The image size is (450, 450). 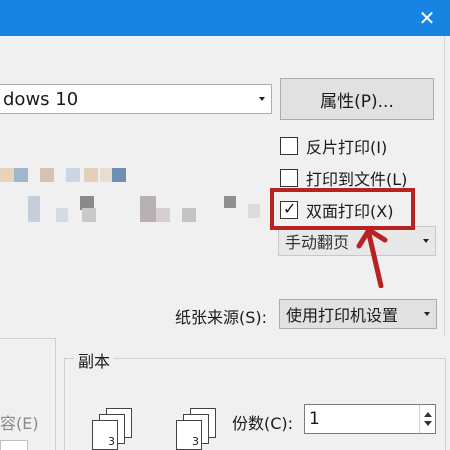 What do you see at coordinates (357, 179) in the screenshot?
I see `print-to-file-label: 打印到文件(L)` at bounding box center [357, 179].